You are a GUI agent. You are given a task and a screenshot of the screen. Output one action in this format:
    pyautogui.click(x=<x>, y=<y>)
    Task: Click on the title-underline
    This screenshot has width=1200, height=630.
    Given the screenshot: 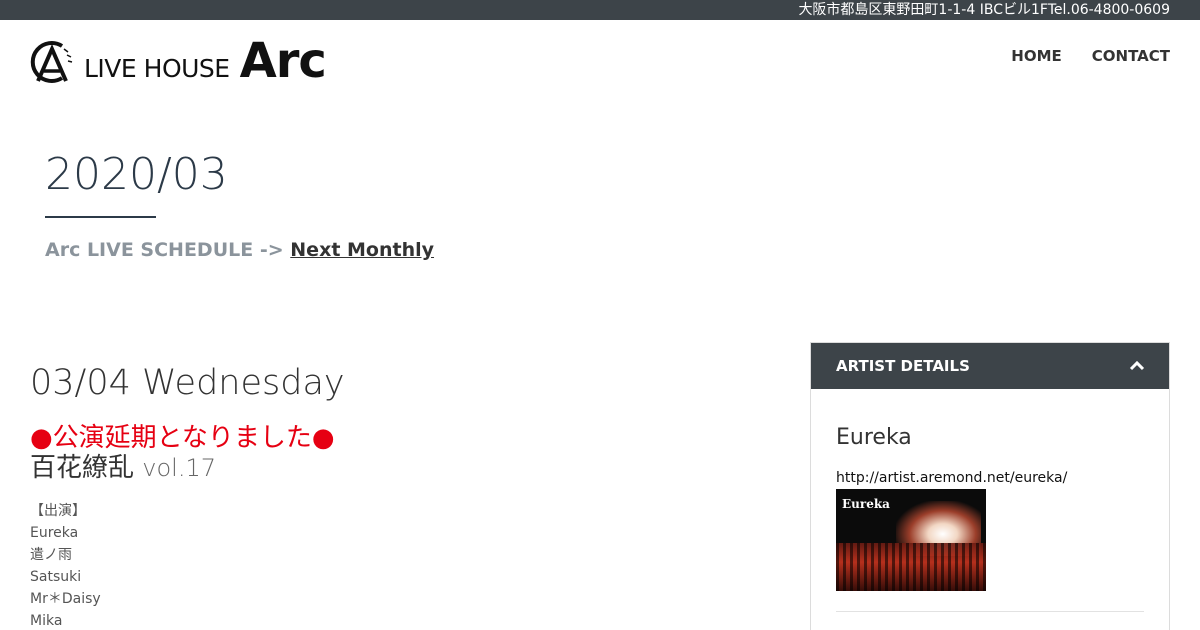 What is the action you would take?
    pyautogui.click(x=100, y=217)
    